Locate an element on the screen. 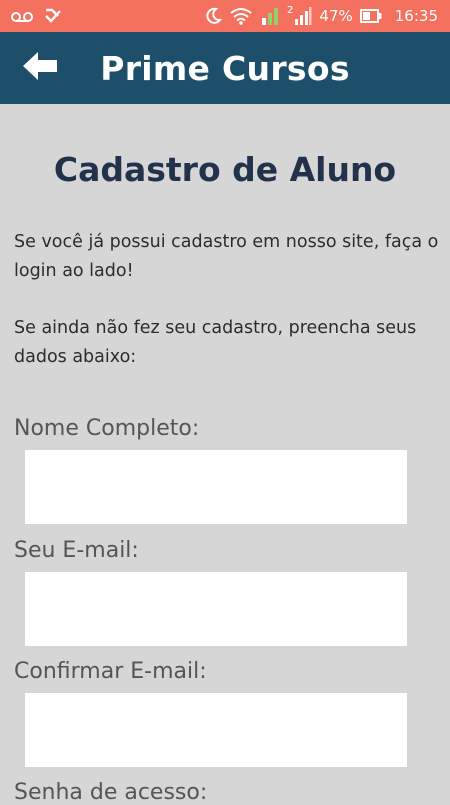 This screenshot has height=805, width=450. password-label: Senha de acesso: is located at coordinates (111, 792).